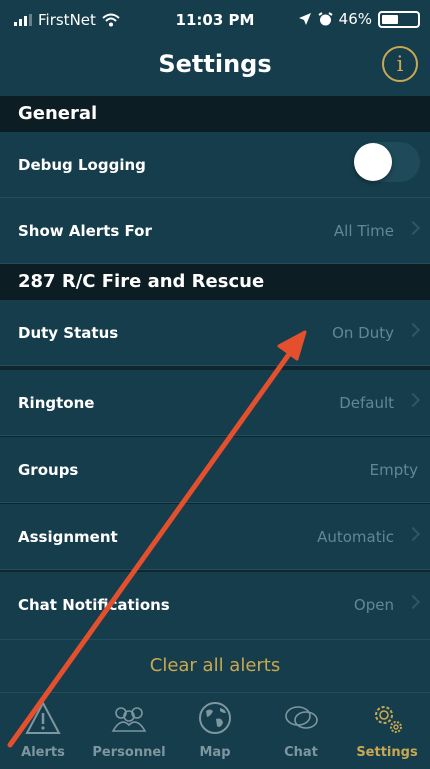 This screenshot has height=769, width=430. What do you see at coordinates (129, 752) in the screenshot?
I see `tab-label: Personnel` at bounding box center [129, 752].